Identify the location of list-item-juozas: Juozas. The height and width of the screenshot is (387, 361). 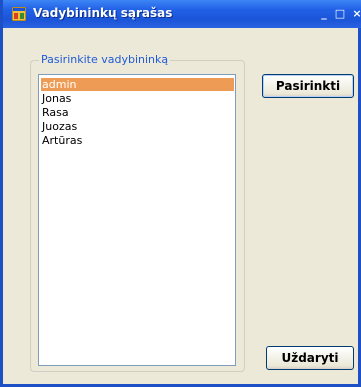
(137, 126).